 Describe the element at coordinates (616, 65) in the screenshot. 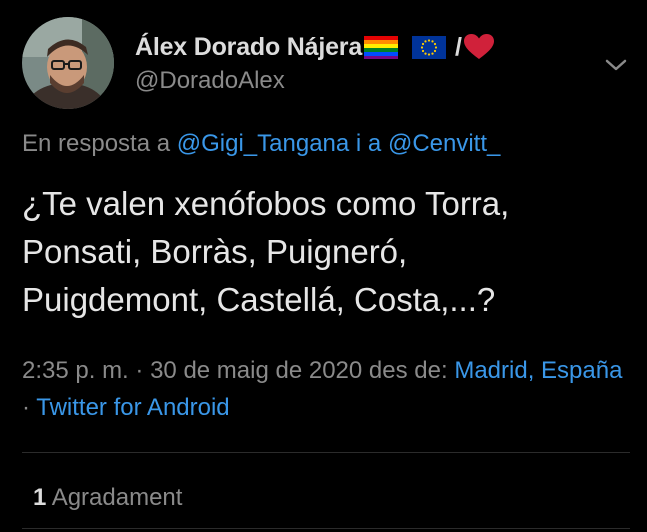

I see `chevron-down-icon` at that location.